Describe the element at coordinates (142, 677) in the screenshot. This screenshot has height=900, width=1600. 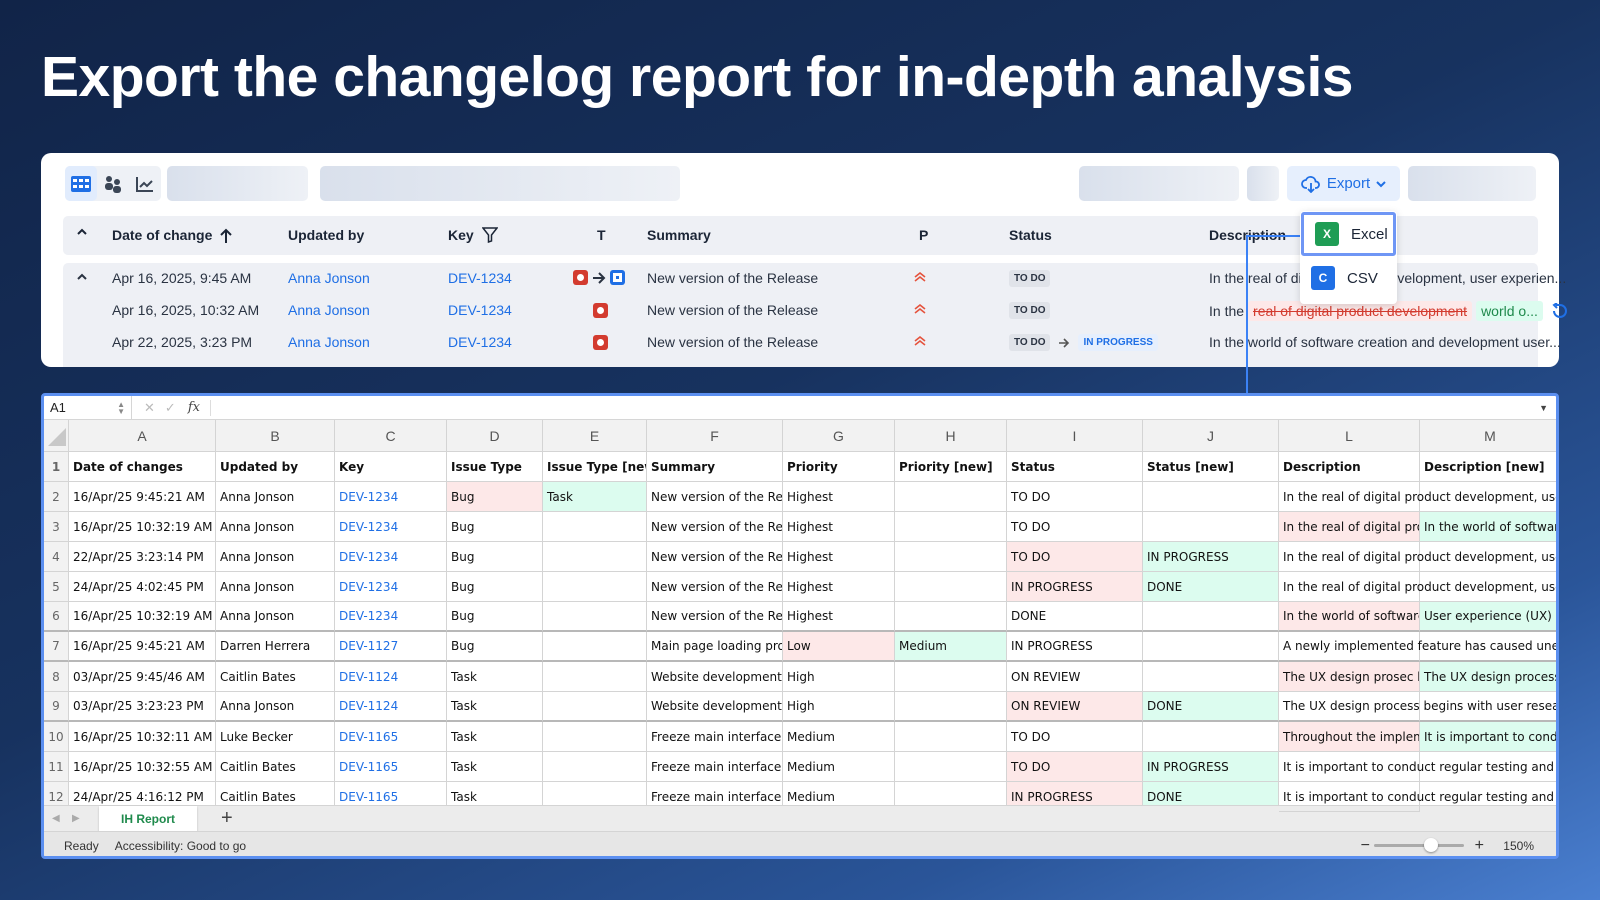
I see `cell: 03/Apr/25 9:45/46 AM` at that location.